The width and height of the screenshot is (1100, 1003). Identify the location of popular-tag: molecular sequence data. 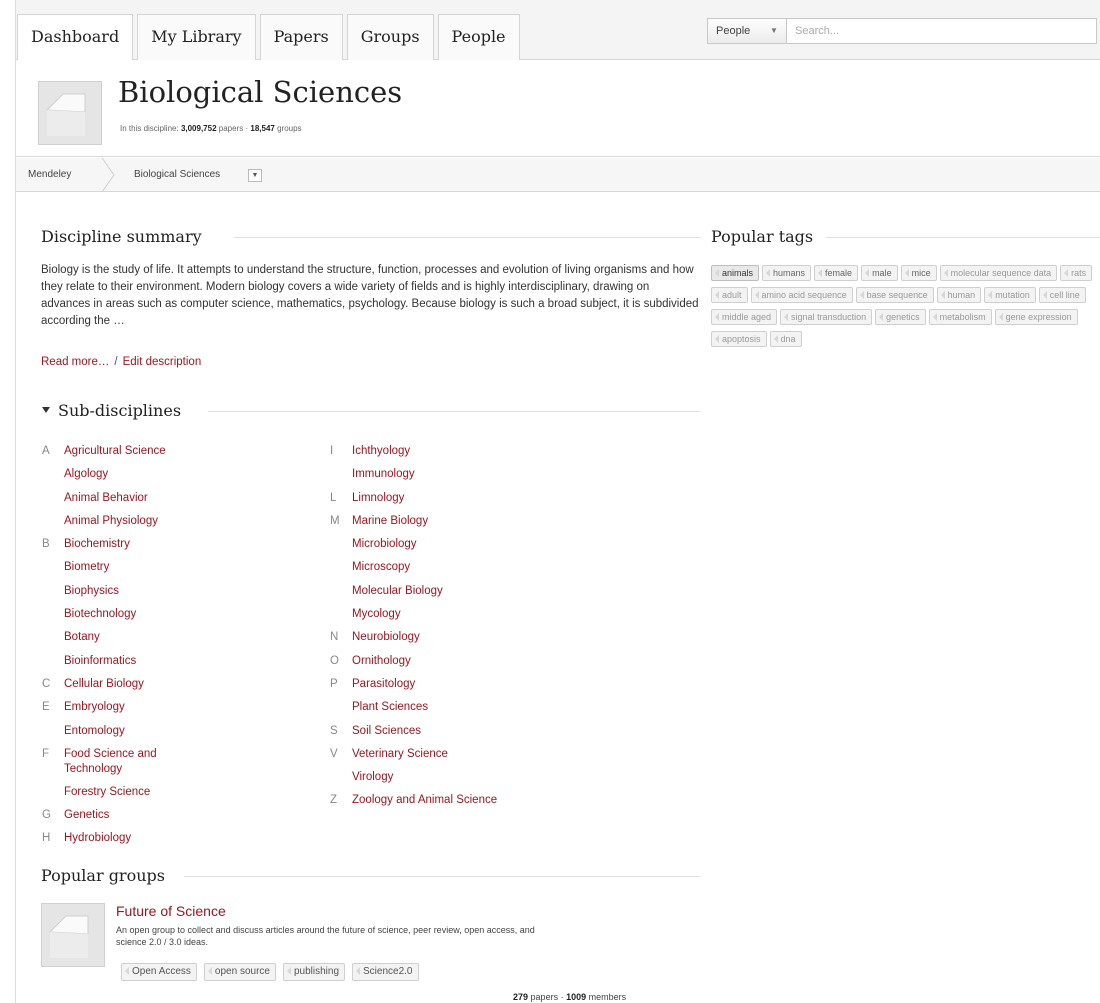
(998, 273).